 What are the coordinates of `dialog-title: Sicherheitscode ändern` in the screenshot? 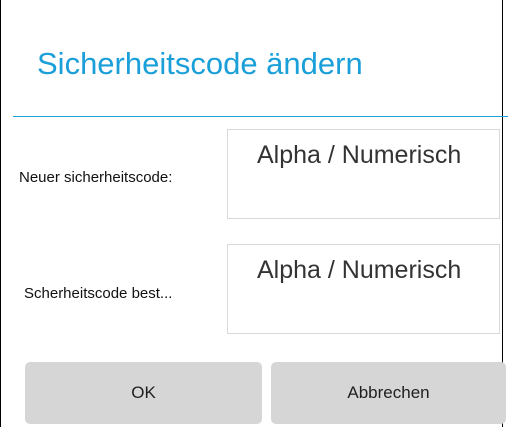 It's located at (200, 63).